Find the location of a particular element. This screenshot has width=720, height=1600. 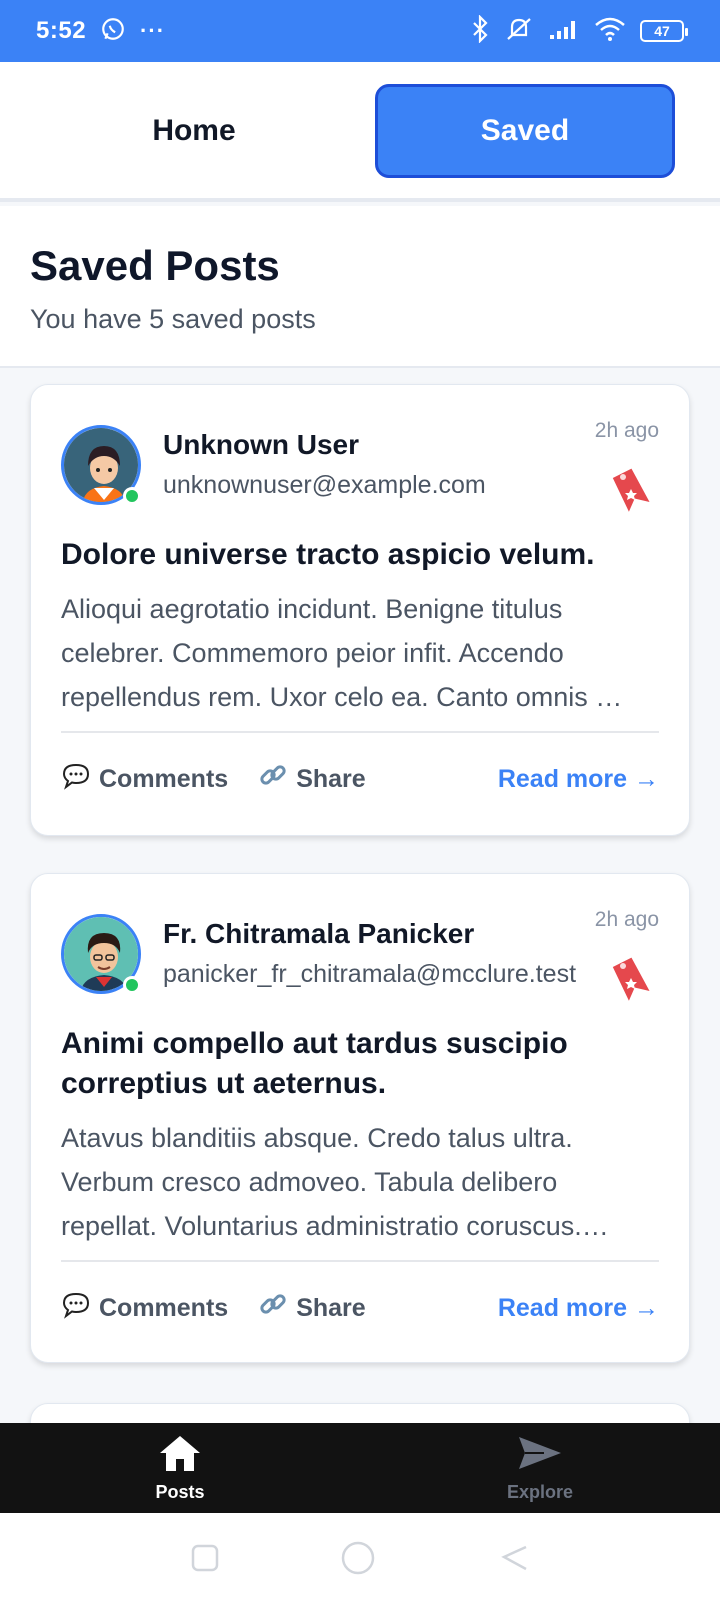

status-bar: 5:52 ··· 47 is located at coordinates (360, 31).